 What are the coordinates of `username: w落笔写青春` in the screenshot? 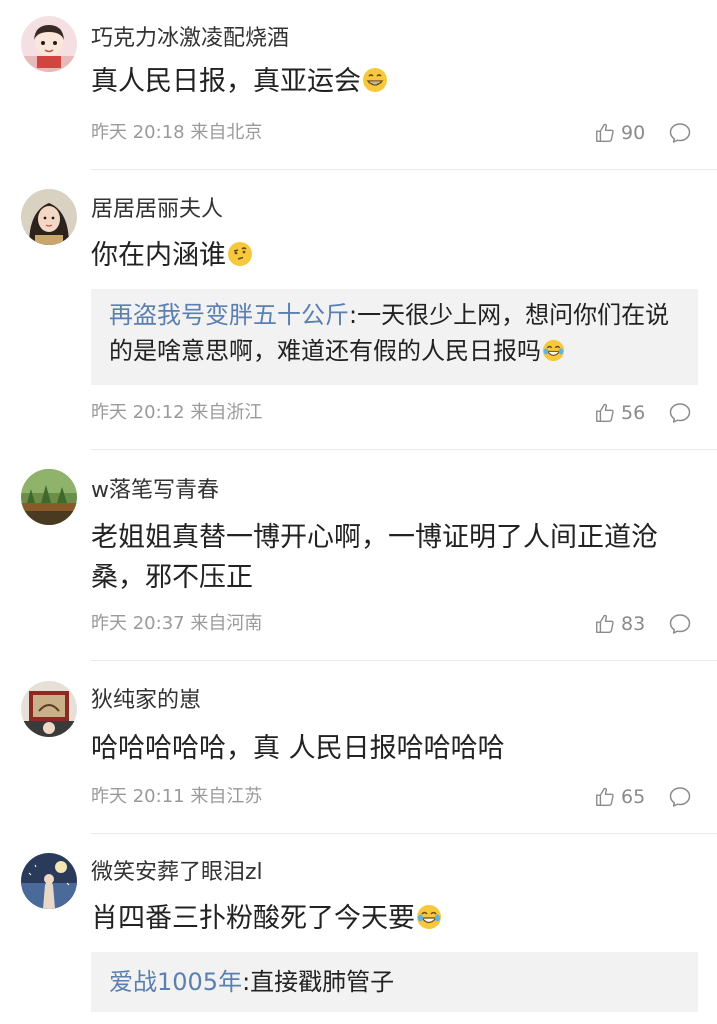 It's located at (155, 491).